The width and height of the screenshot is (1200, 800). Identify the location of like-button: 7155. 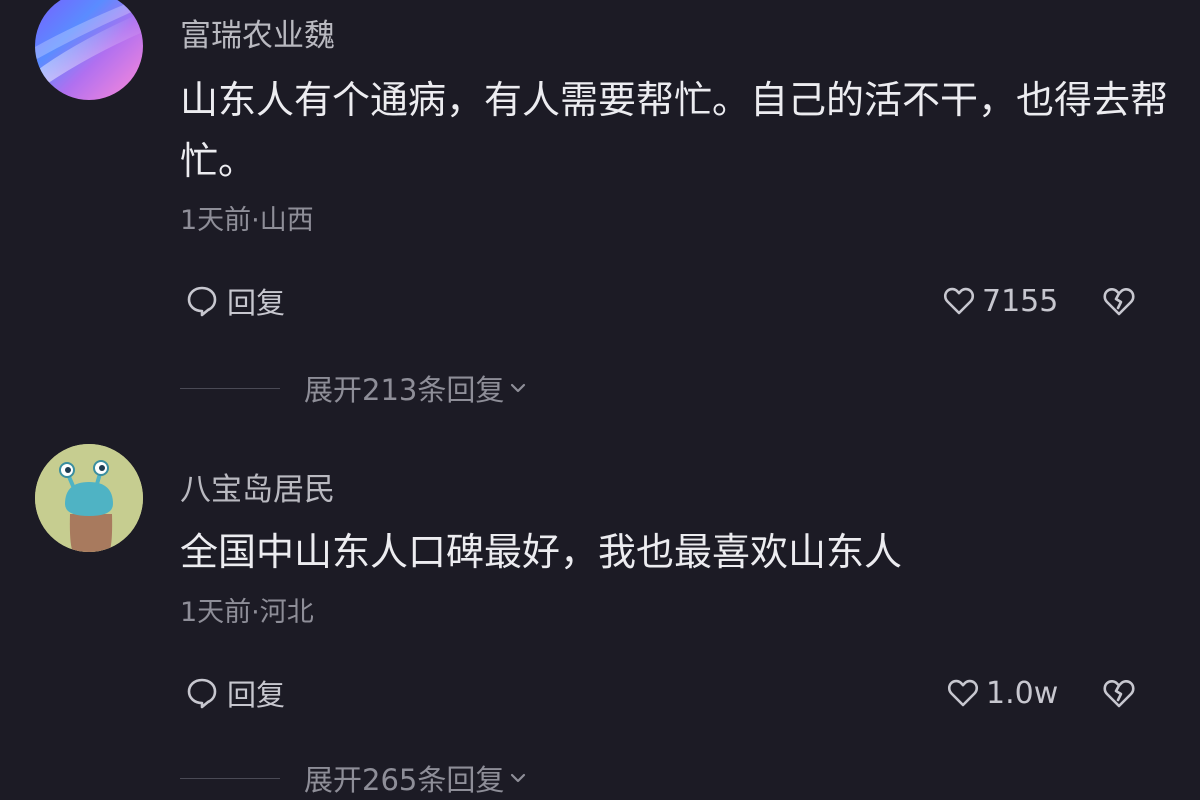
(1000, 301).